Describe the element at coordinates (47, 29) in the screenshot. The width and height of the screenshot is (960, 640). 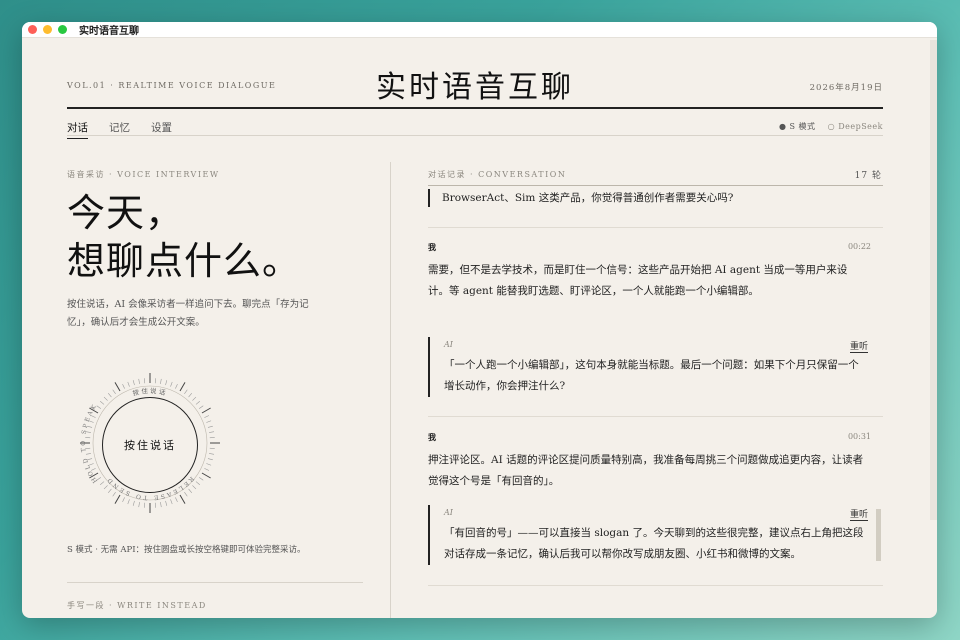
I see `minimize-window-button` at that location.